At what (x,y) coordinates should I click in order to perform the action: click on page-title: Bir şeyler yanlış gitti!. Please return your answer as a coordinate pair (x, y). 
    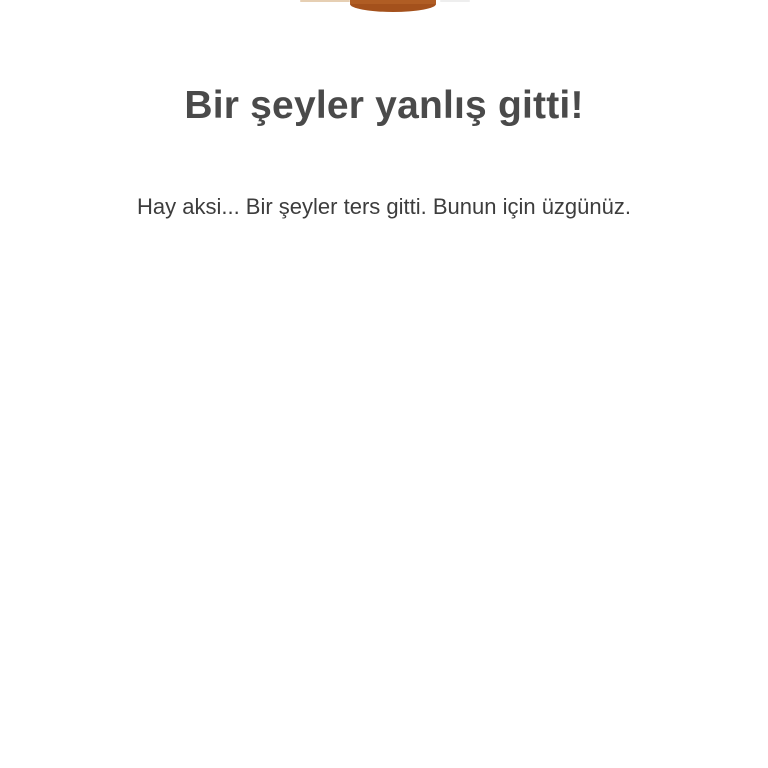
    Looking at the image, I should click on (384, 105).